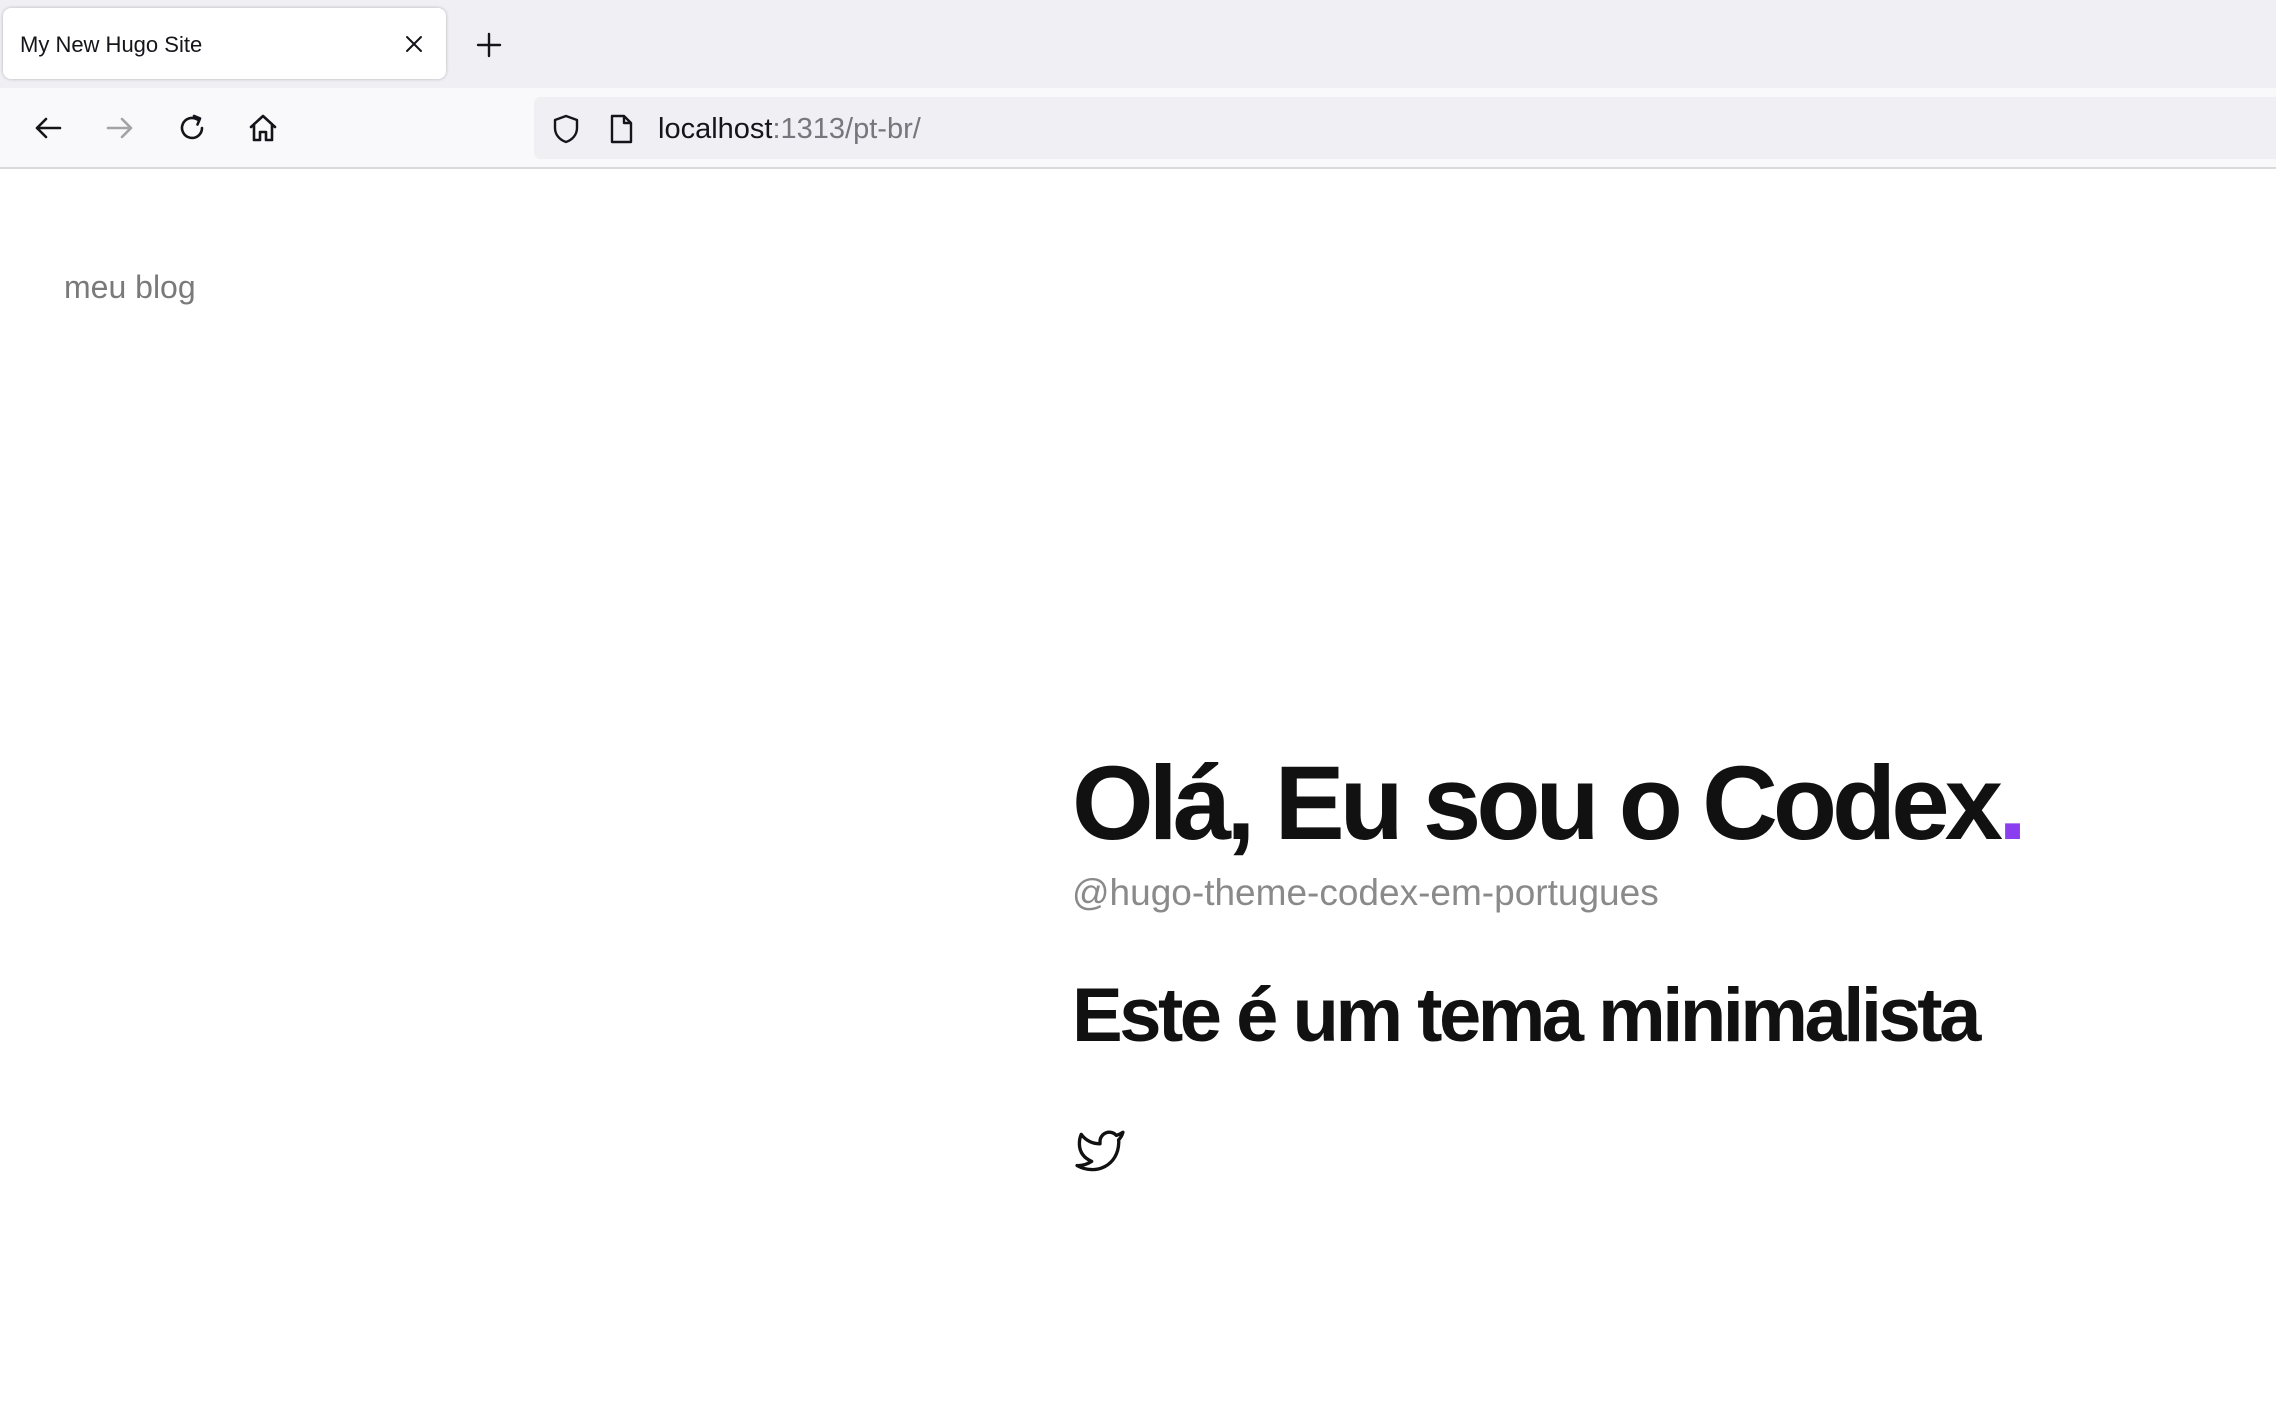 Image resolution: width=2276 pixels, height=1410 pixels. Describe the element at coordinates (120, 128) in the screenshot. I see `arrow-right-icon` at that location.